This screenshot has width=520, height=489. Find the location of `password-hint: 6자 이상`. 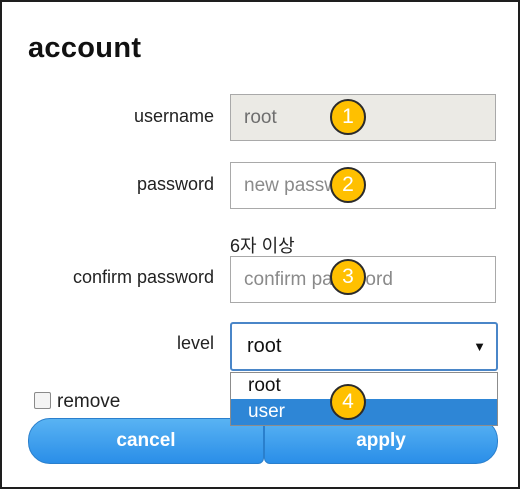

password-hint: 6자 이상 is located at coordinates (262, 246).